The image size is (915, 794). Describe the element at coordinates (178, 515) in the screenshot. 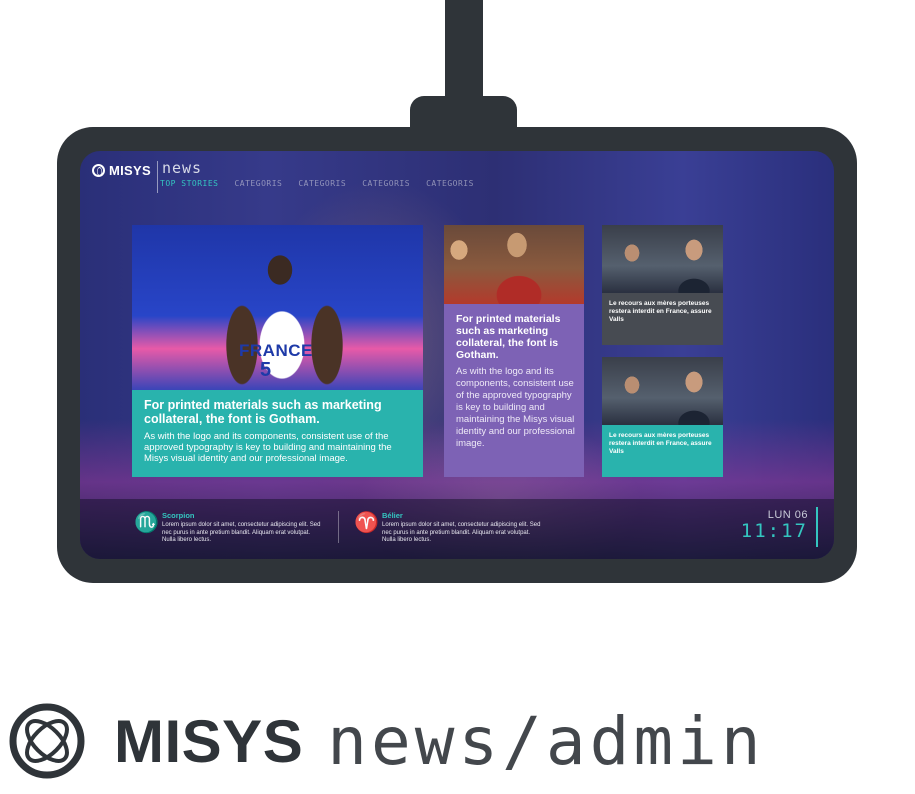

I see `horoscope-sign: Scorpion` at that location.